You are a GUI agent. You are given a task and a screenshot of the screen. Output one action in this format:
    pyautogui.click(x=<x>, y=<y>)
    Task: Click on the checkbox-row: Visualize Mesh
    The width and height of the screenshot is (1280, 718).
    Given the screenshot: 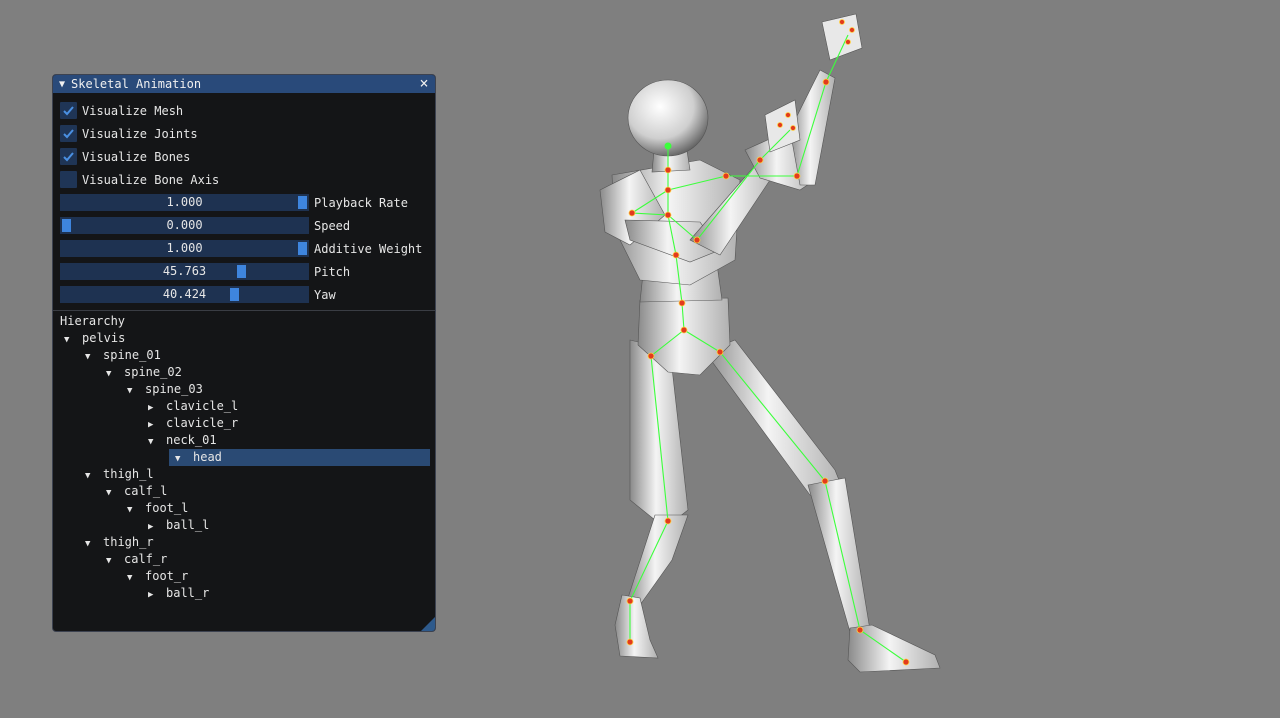 What is the action you would take?
    pyautogui.click(x=244, y=110)
    